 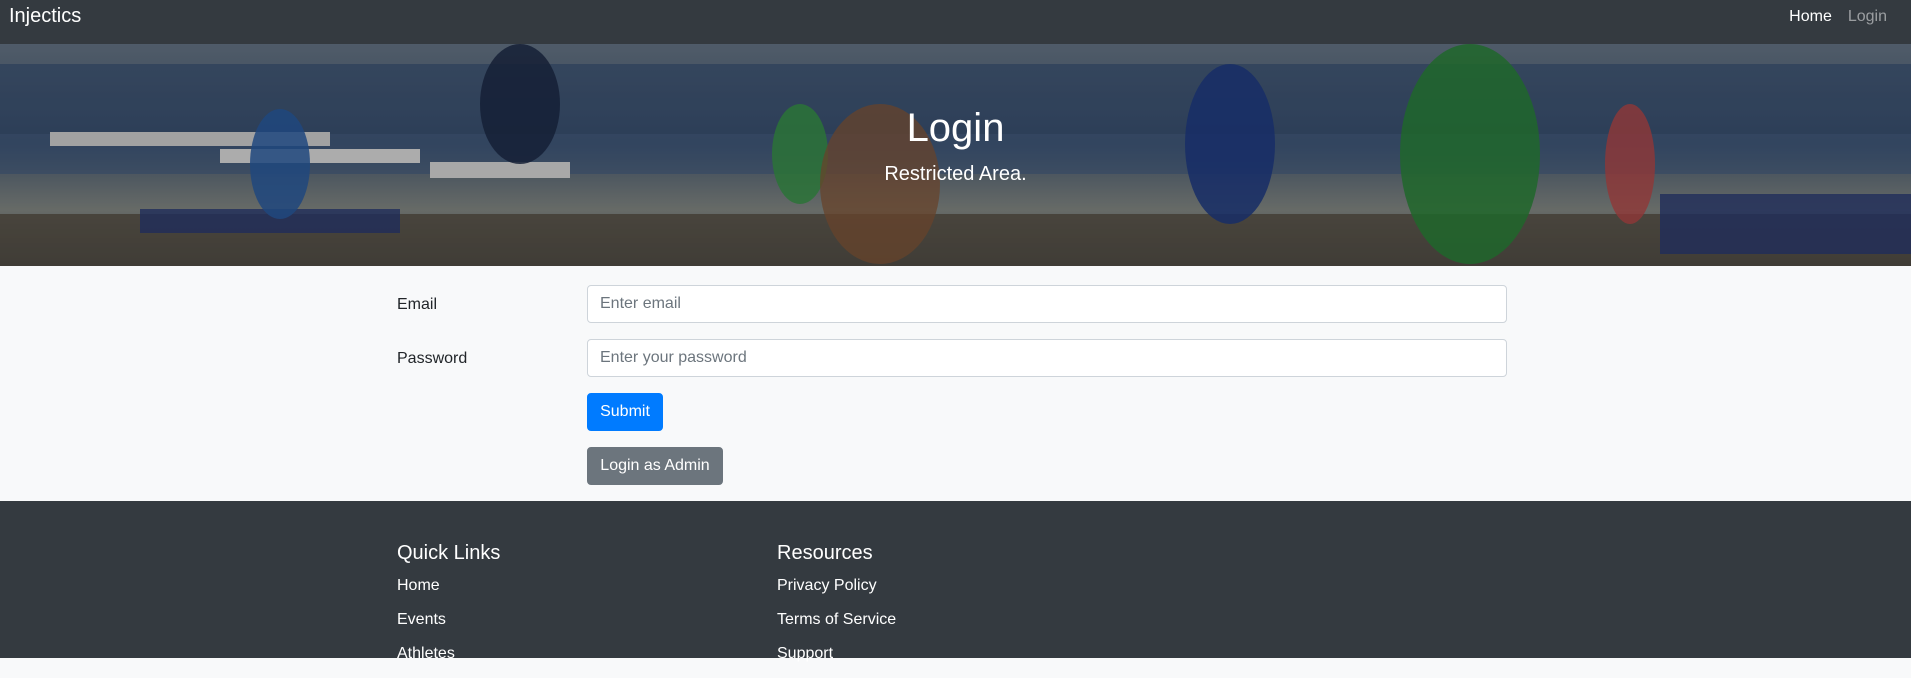 I want to click on resources-list: Privacy Policy Terms of Service Support, so click(x=836, y=627).